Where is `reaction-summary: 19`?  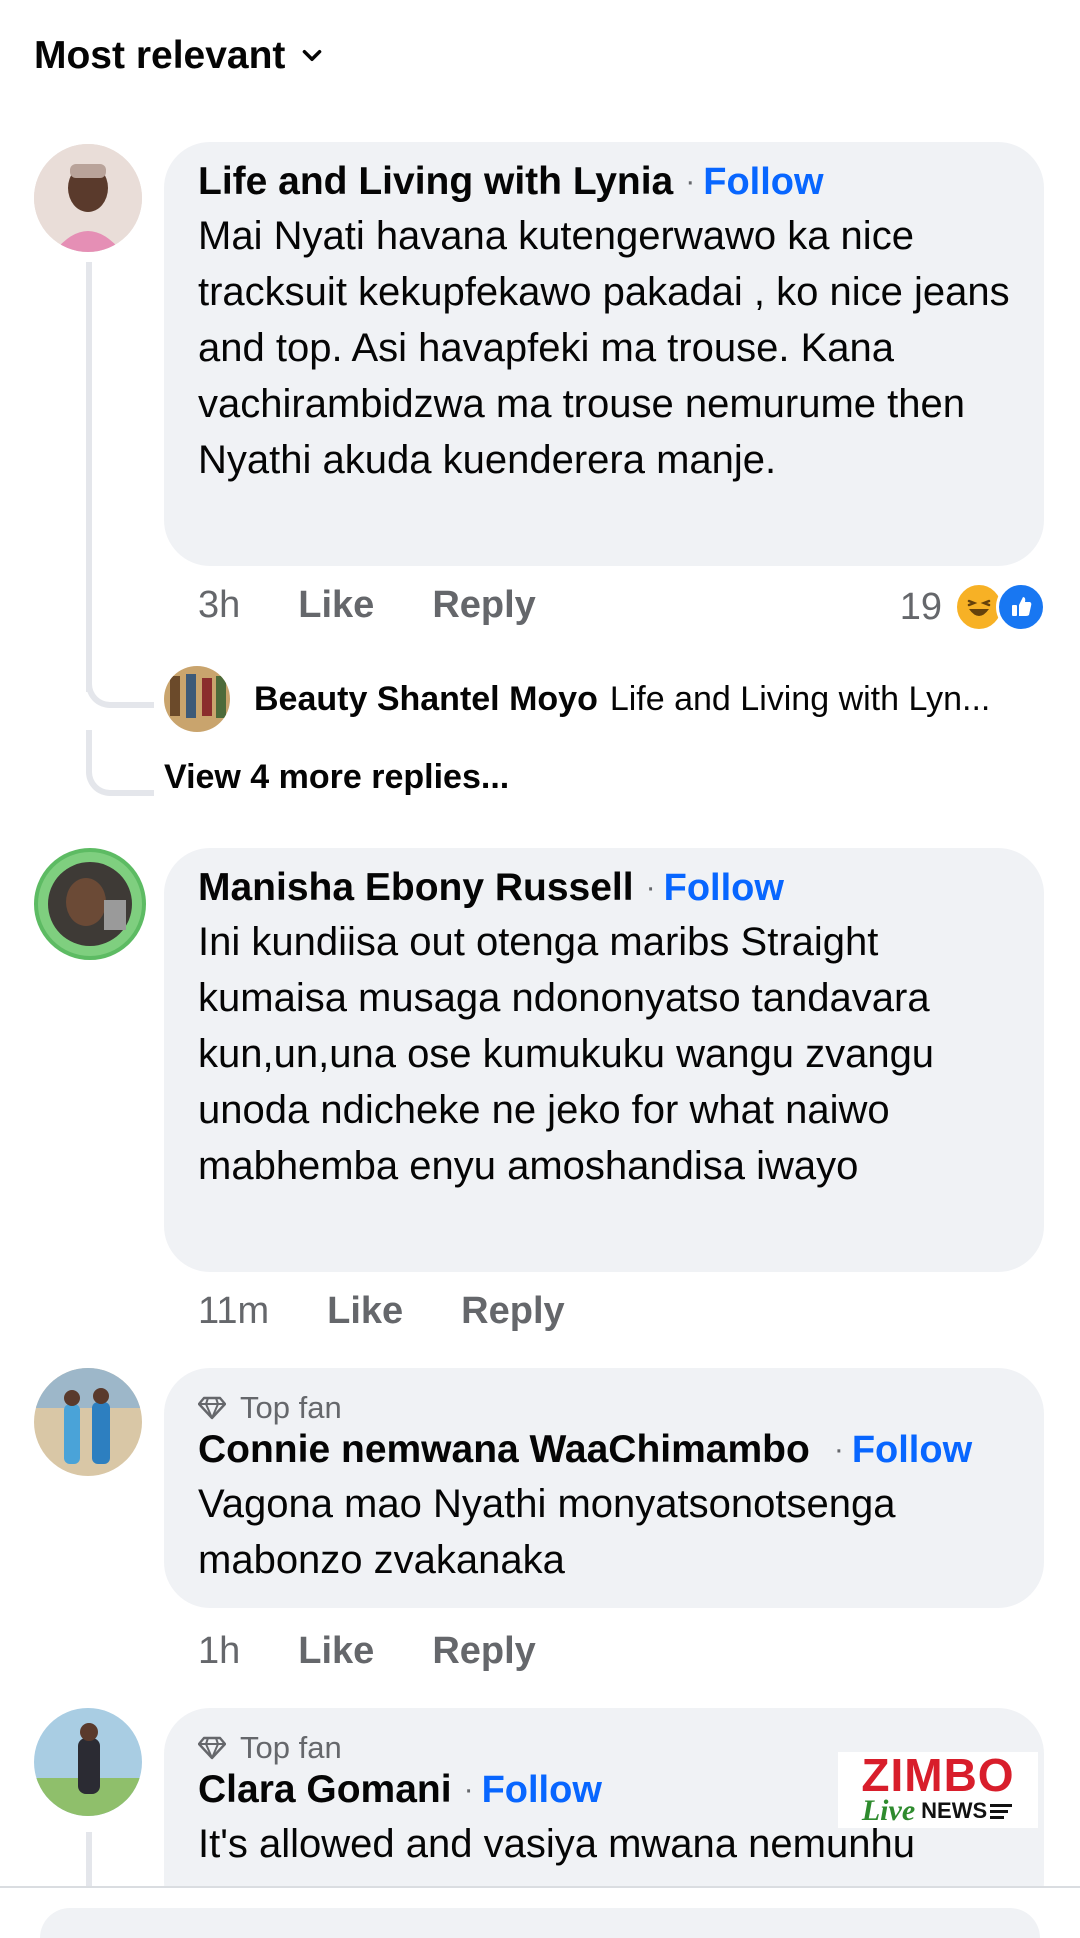
reaction-summary: 19 is located at coordinates (973, 607).